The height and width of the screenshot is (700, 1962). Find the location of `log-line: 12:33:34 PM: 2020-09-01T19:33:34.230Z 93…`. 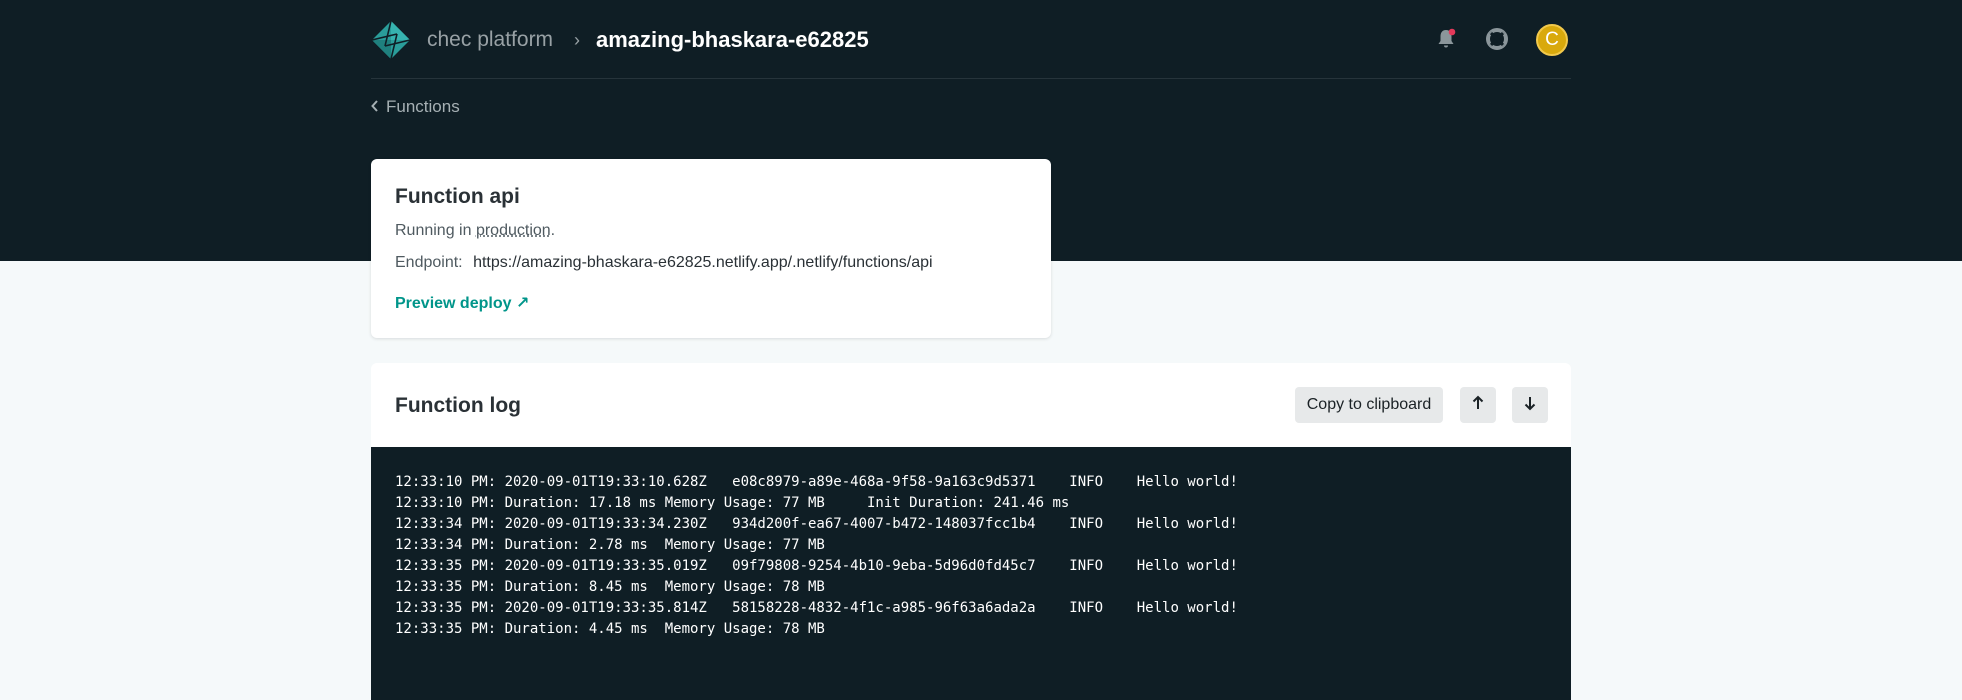

log-line: 12:33:34 PM: 2020-09-01T19:33:34.230Z 93… is located at coordinates (816, 524).